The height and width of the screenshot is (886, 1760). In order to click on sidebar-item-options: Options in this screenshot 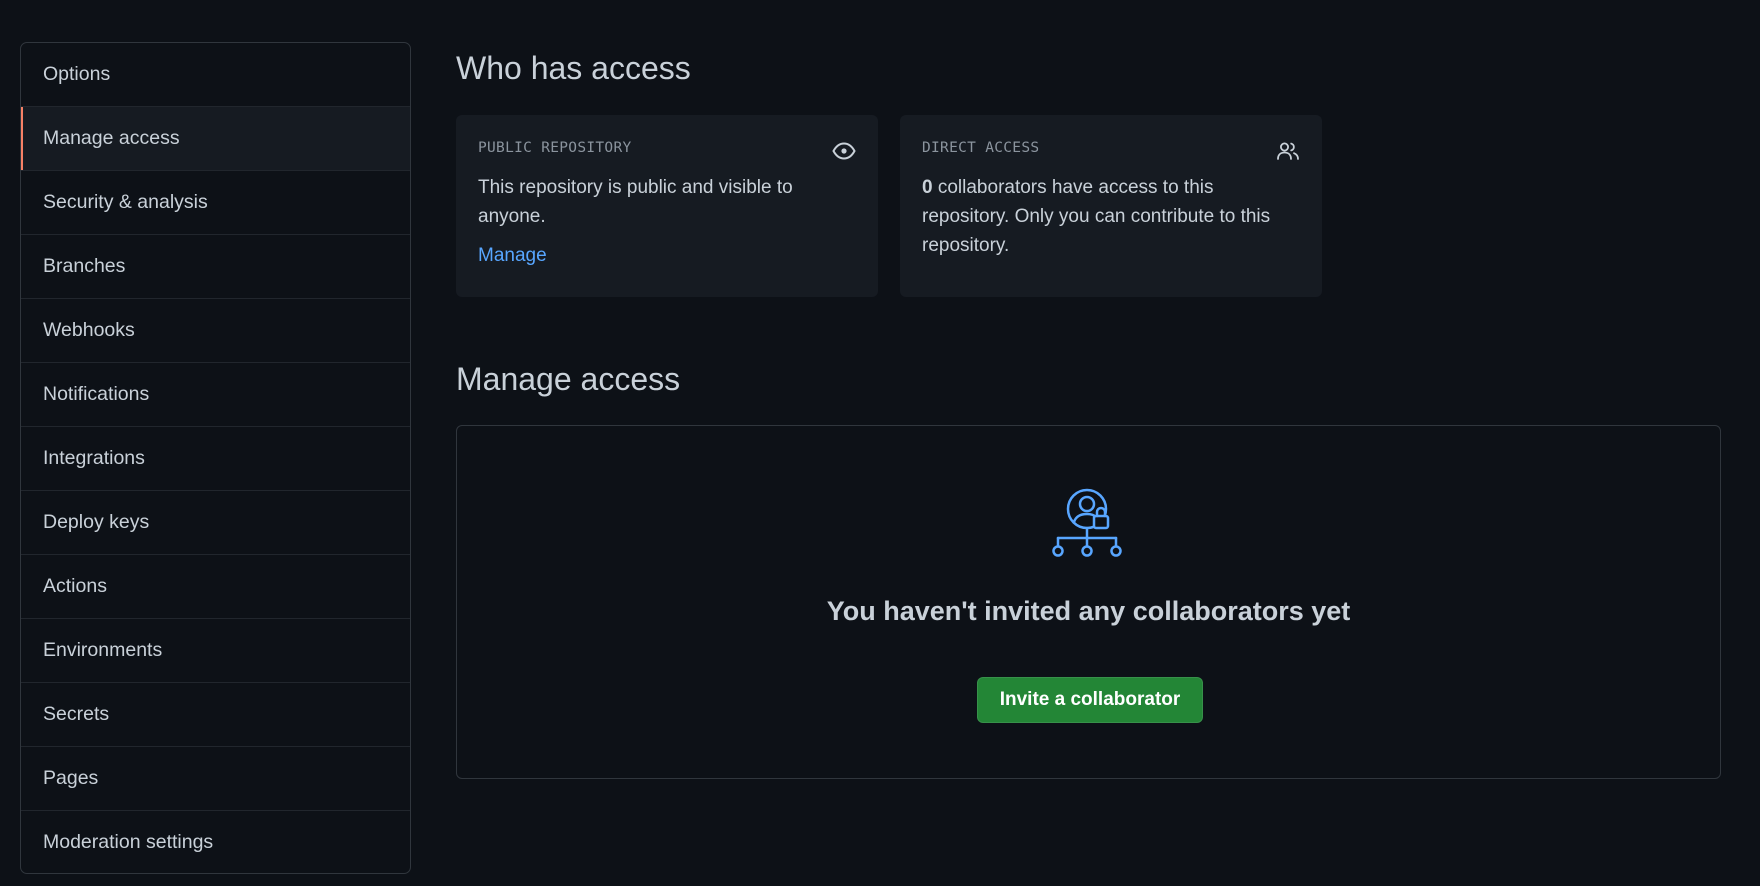, I will do `click(215, 75)`.